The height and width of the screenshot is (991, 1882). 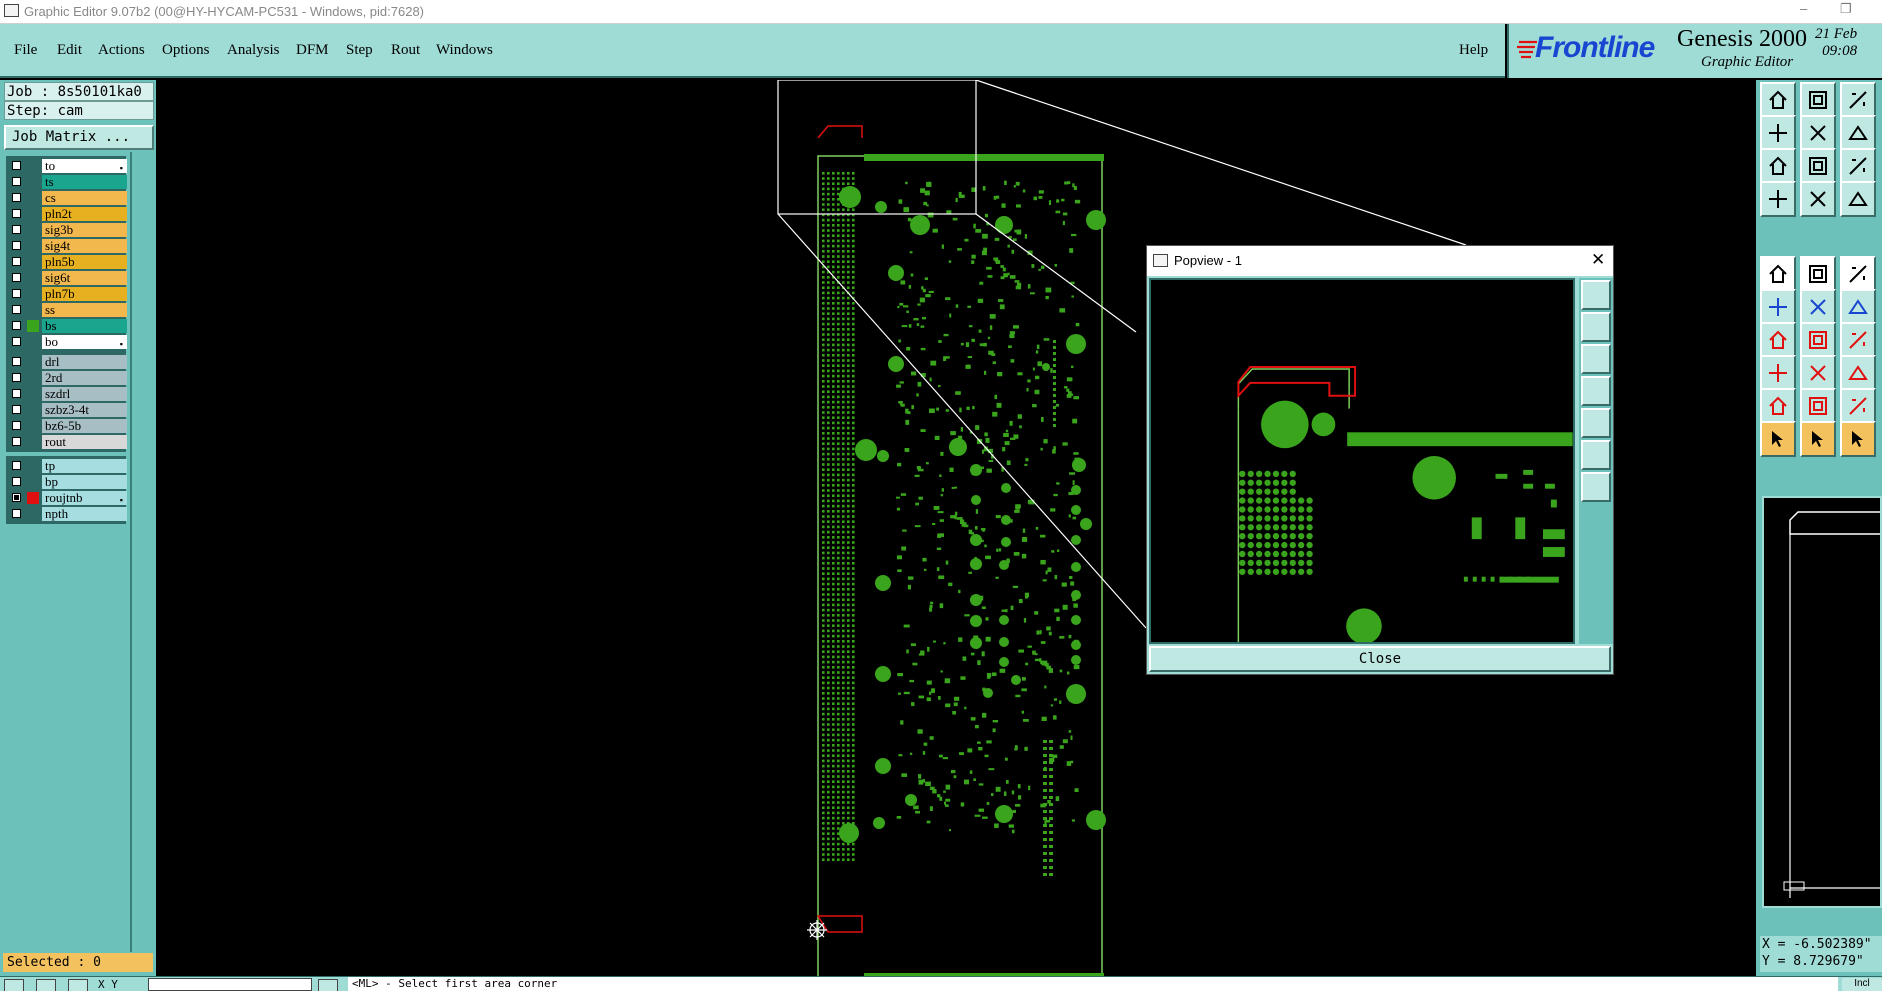 I want to click on layer-row-cs: cs, so click(x=67, y=198).